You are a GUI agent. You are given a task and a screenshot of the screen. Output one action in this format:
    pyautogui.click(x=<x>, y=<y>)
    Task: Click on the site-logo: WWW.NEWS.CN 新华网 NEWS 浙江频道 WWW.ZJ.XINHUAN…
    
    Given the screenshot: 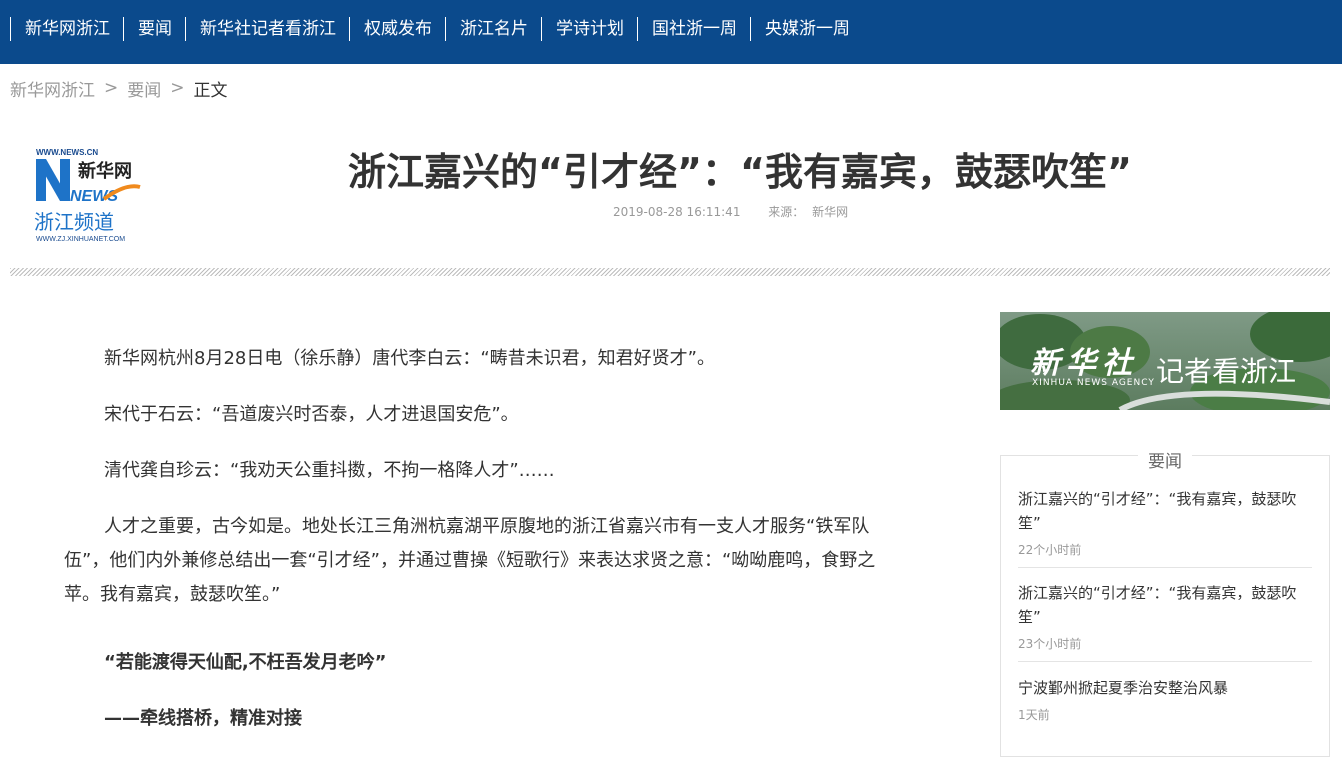 What is the action you would take?
    pyautogui.click(x=89, y=196)
    